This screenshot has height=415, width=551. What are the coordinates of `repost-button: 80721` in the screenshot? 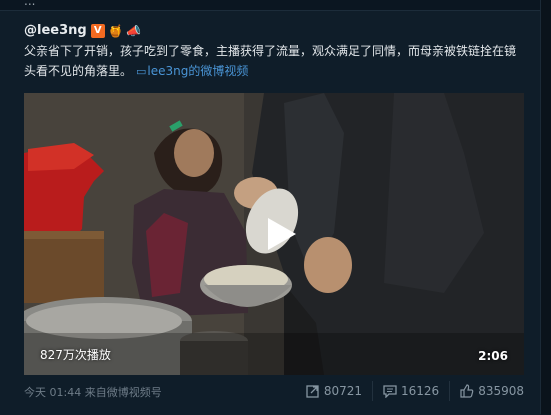 It's located at (329, 391).